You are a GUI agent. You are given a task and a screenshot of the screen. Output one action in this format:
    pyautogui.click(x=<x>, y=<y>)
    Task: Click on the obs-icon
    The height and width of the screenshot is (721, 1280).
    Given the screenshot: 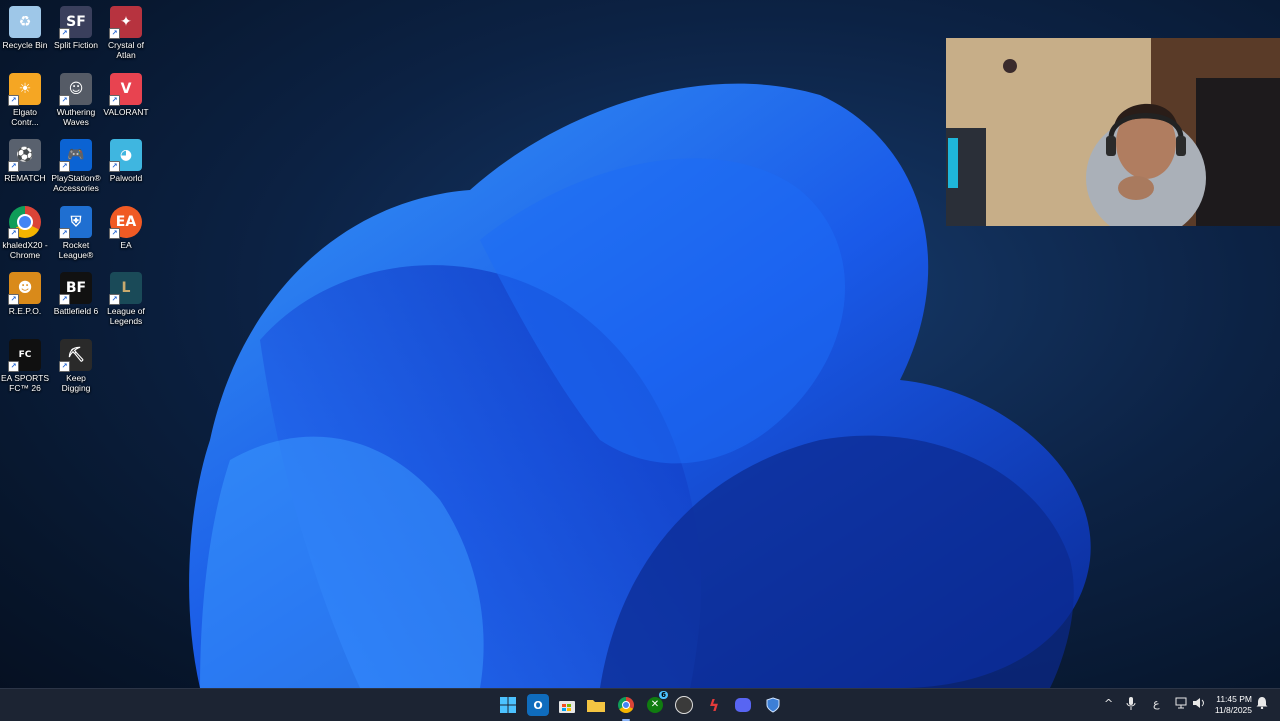 What is the action you would take?
    pyautogui.click(x=684, y=705)
    